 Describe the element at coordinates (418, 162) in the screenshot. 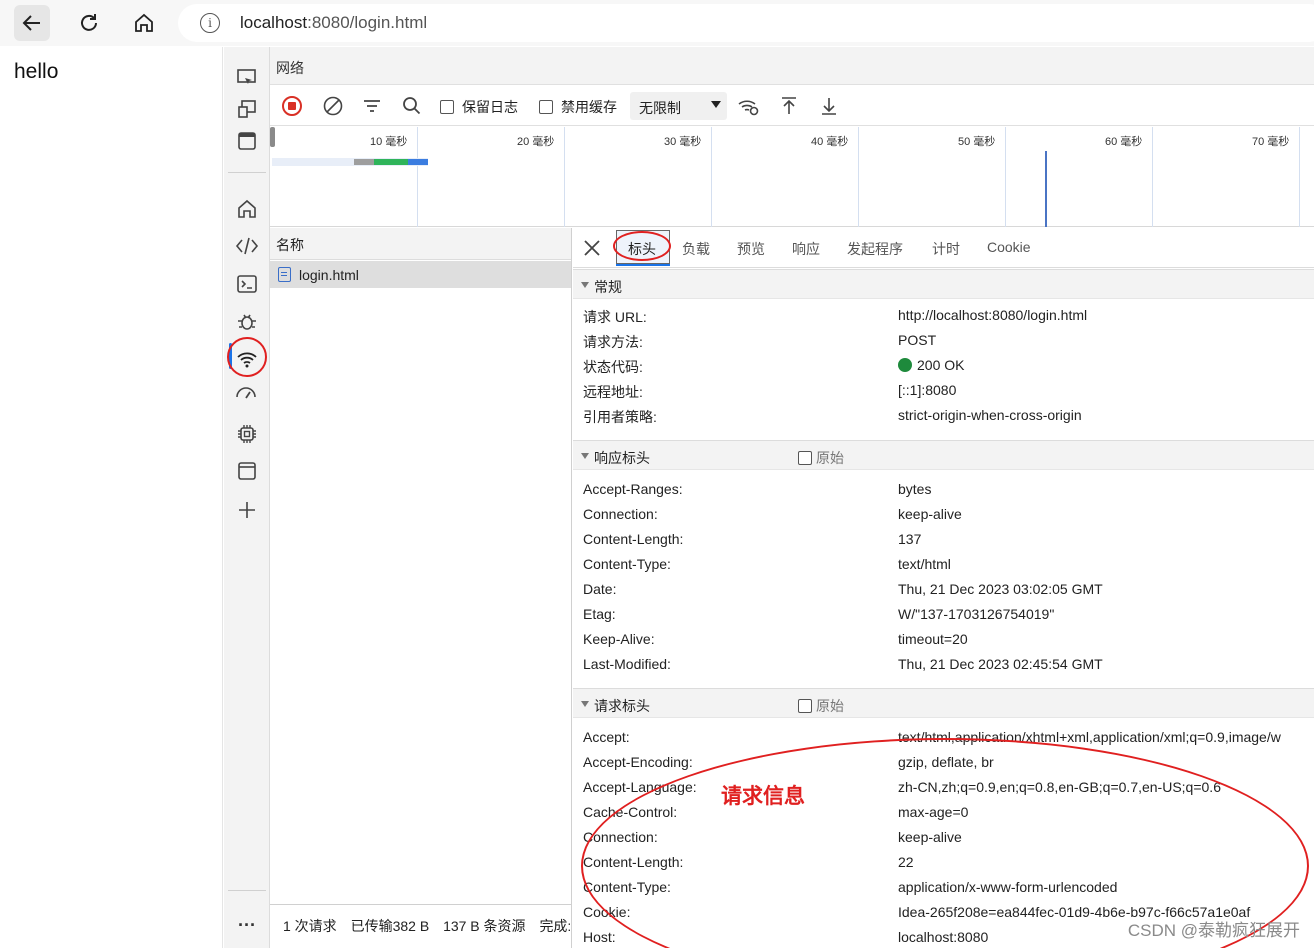

I see `timeline-download-segment` at that location.